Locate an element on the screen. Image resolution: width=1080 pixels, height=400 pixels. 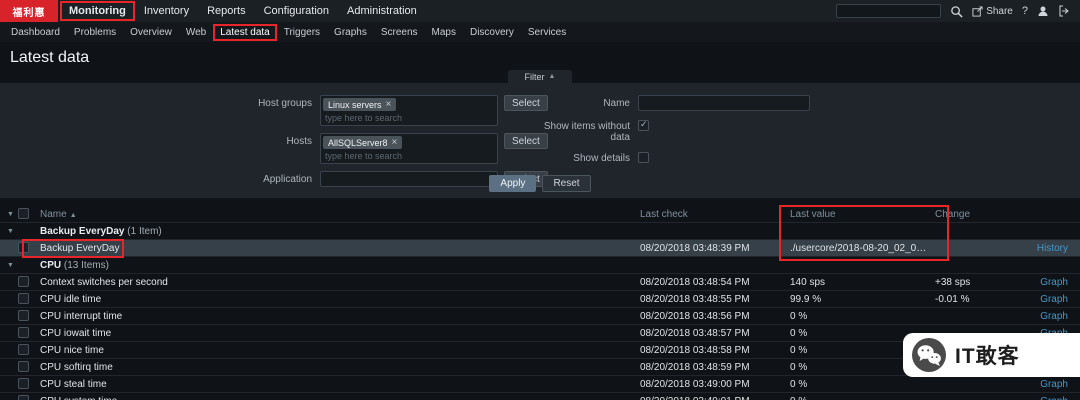
last-check: 08/20/2018 03:48:56 PM is located at coordinates (695, 316).